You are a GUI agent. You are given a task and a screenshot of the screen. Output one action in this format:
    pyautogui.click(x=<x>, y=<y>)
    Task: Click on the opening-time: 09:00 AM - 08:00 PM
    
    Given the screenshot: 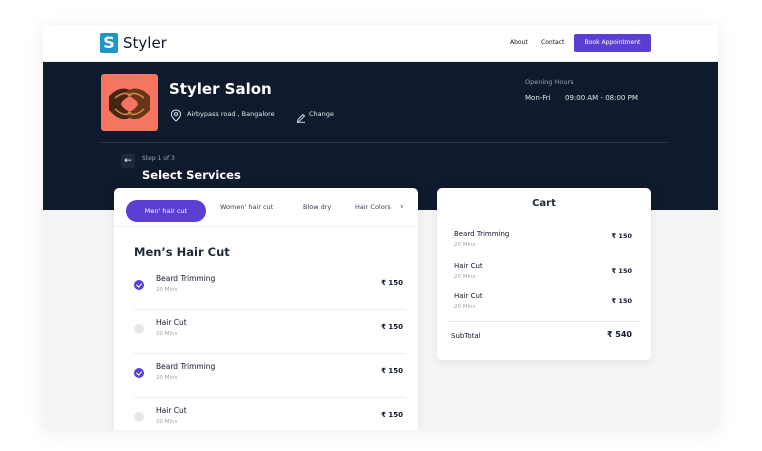 What is the action you would take?
    pyautogui.click(x=601, y=98)
    